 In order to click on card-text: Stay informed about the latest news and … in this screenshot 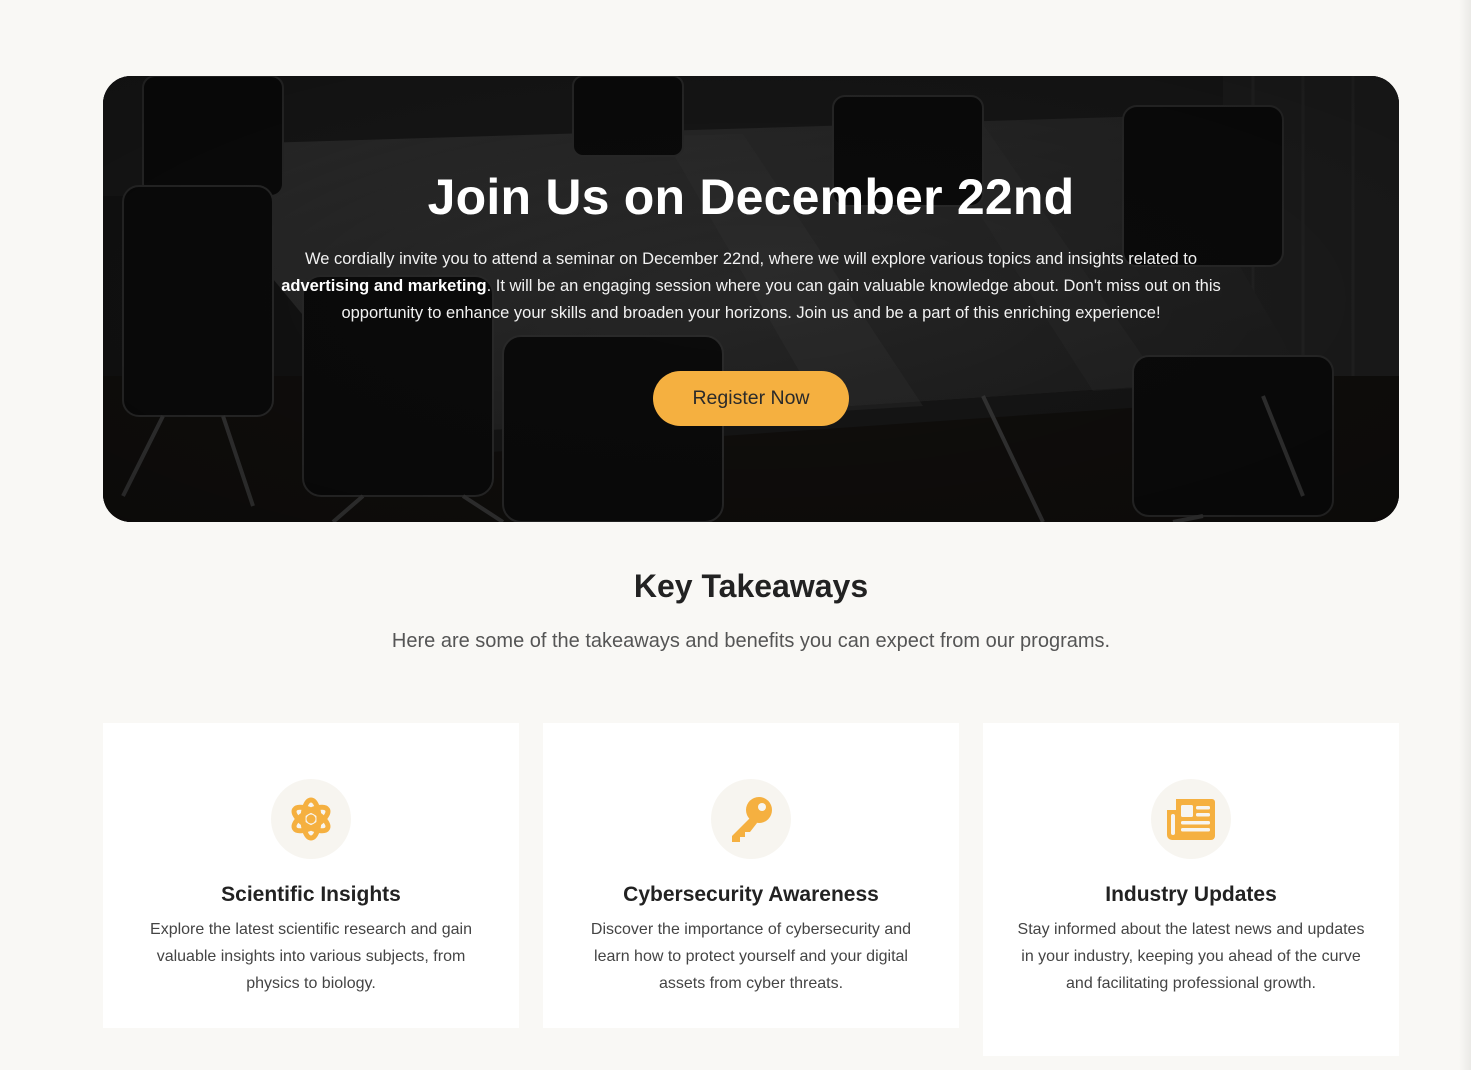, I will do `click(1191, 956)`.